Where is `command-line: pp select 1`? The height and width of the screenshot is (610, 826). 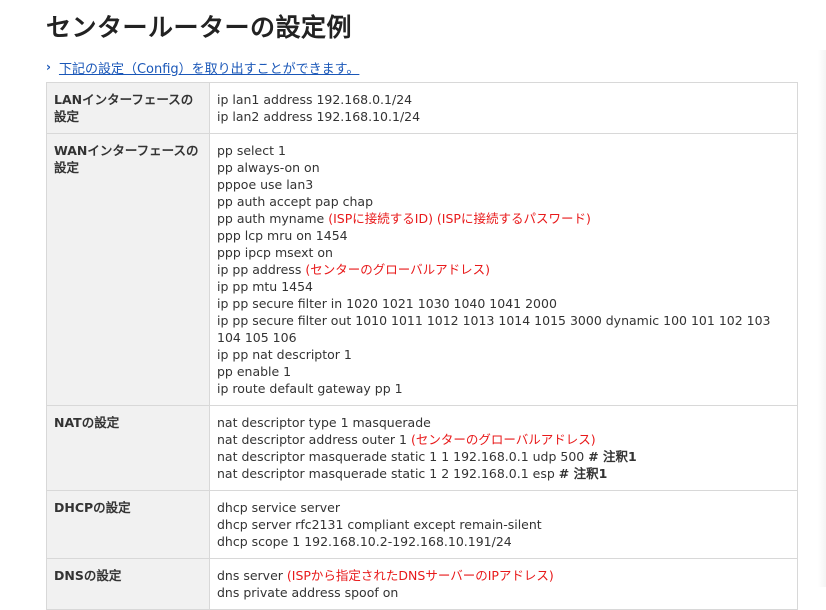 command-line: pp select 1 is located at coordinates (503, 150).